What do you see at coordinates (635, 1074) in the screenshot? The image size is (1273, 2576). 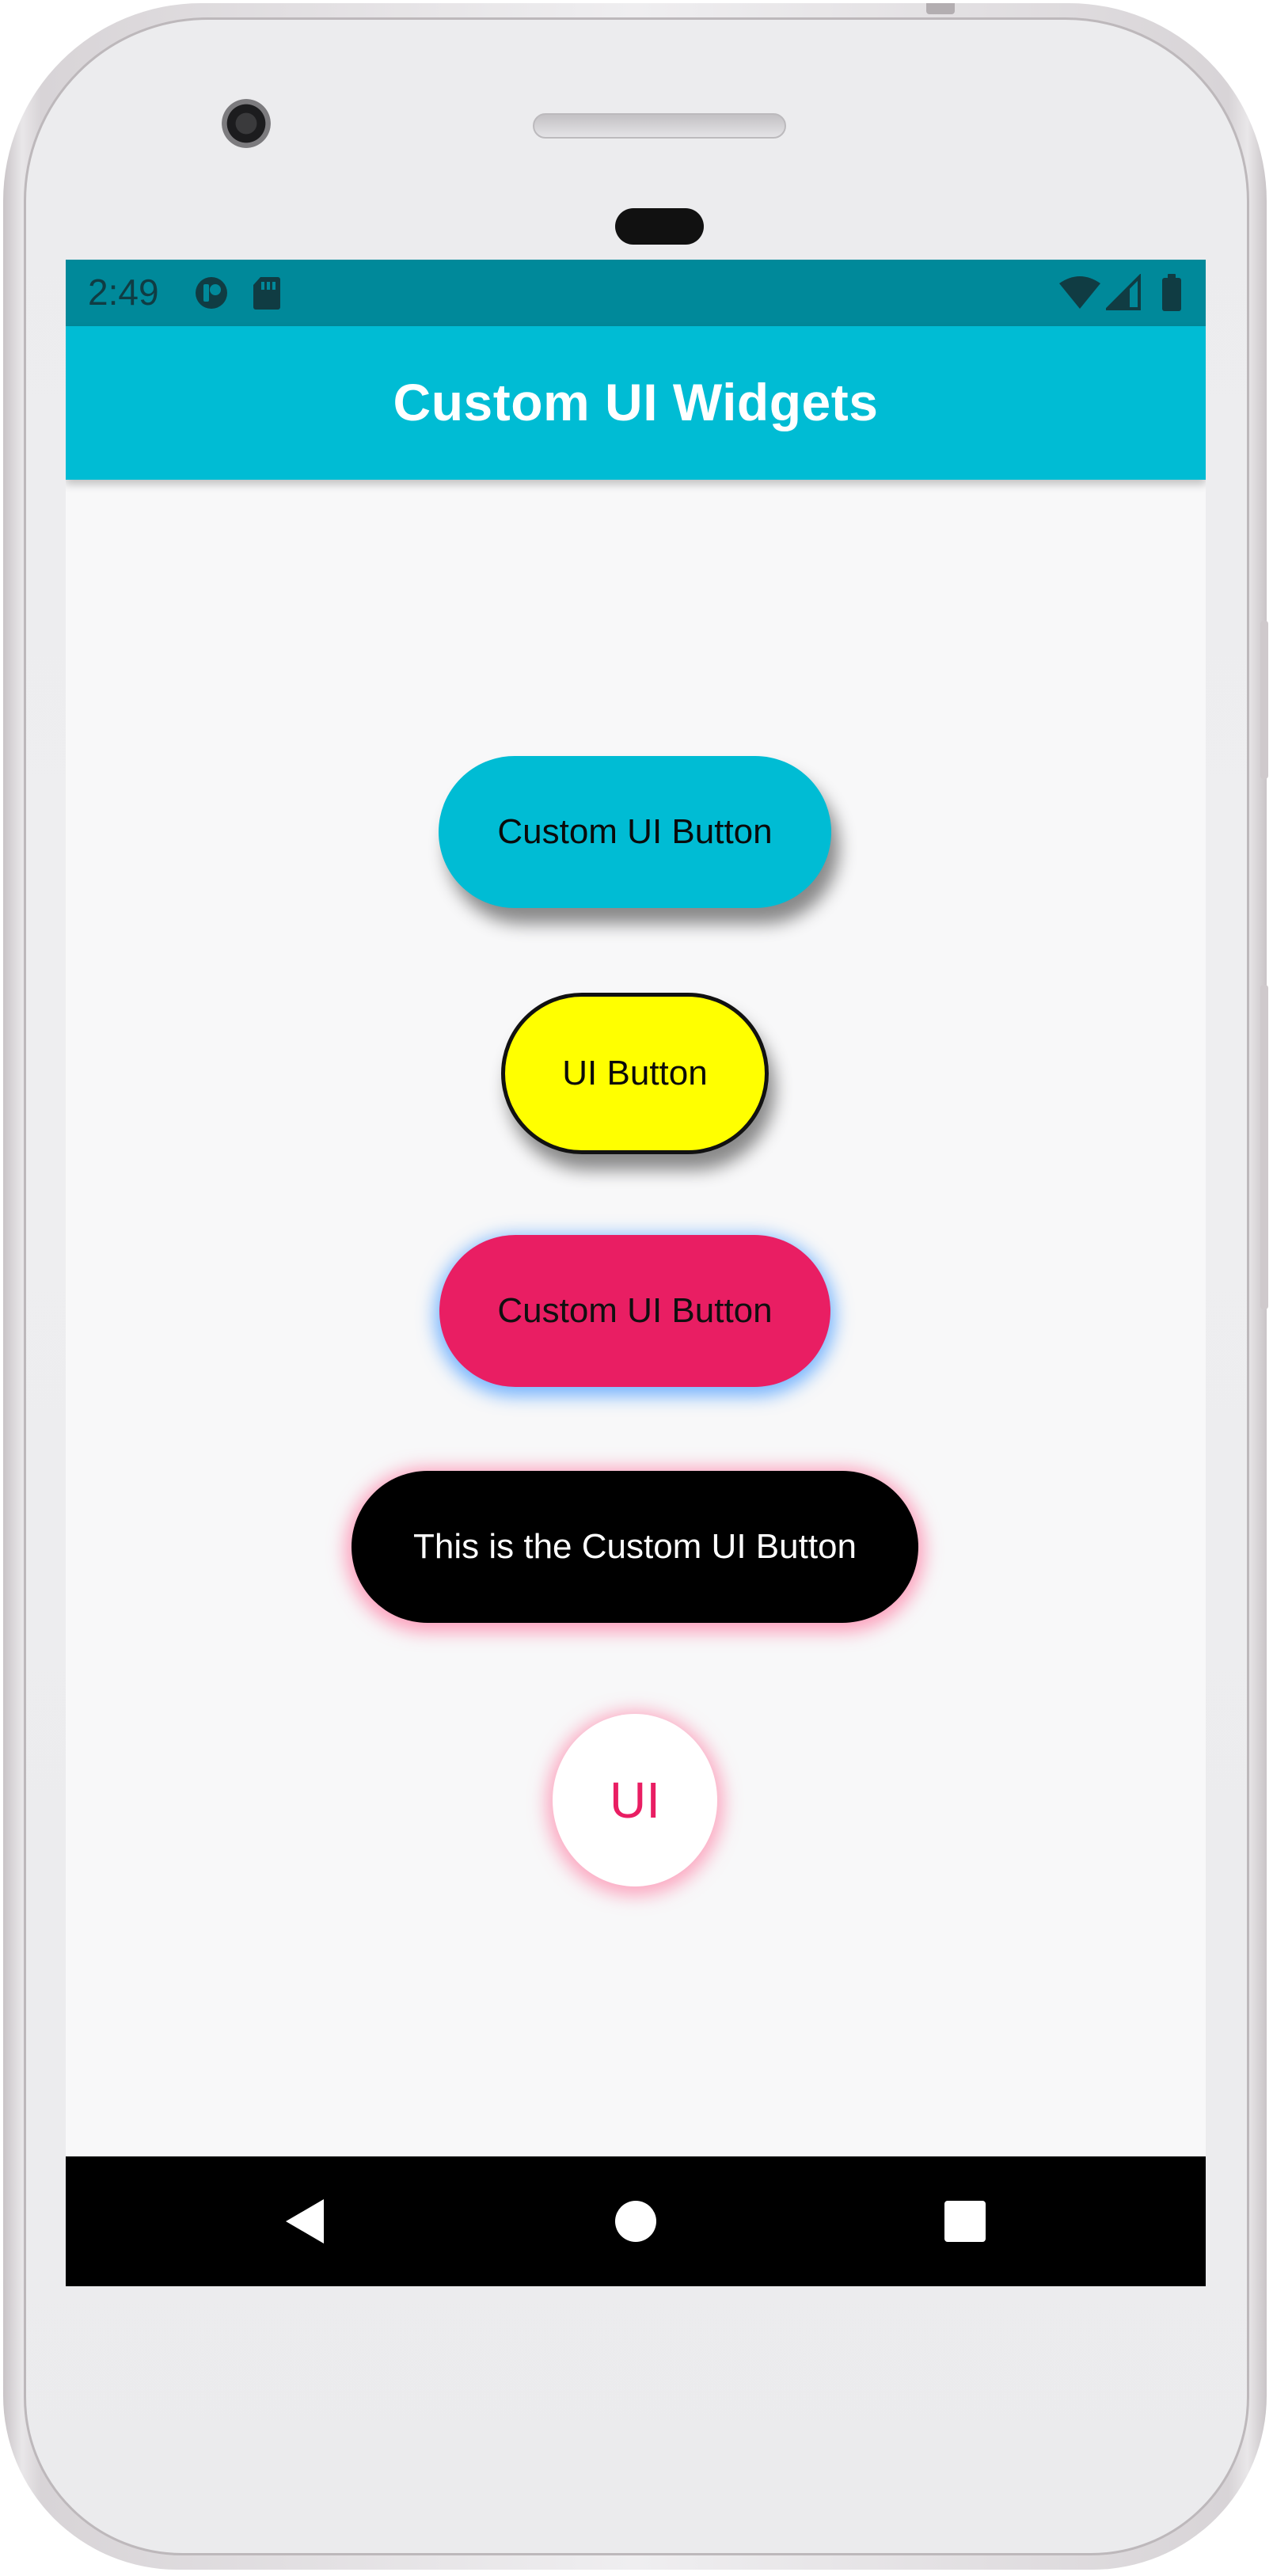 I see `ui-button-yellow: UI Button` at bounding box center [635, 1074].